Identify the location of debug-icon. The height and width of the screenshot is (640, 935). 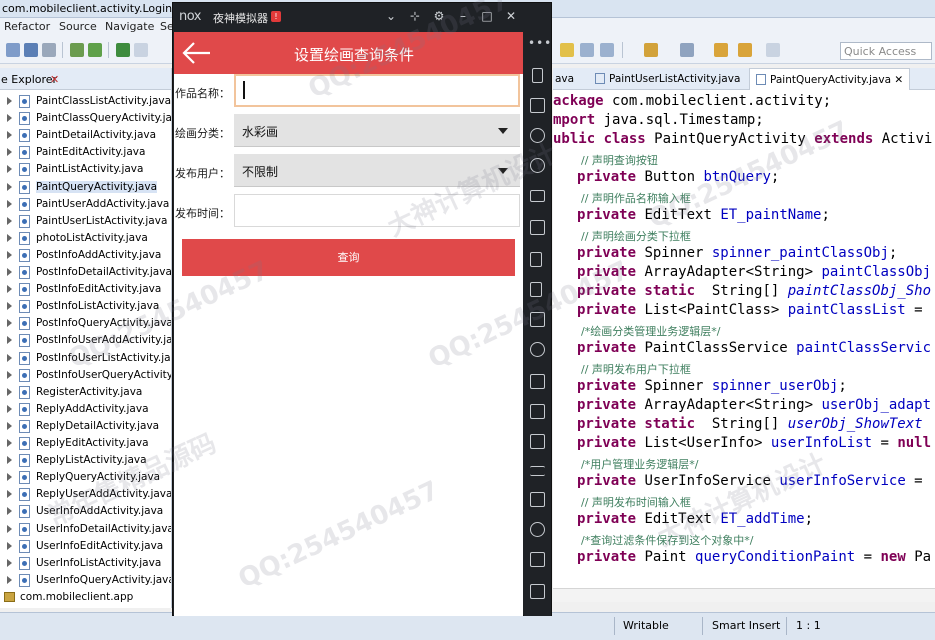
(77, 50).